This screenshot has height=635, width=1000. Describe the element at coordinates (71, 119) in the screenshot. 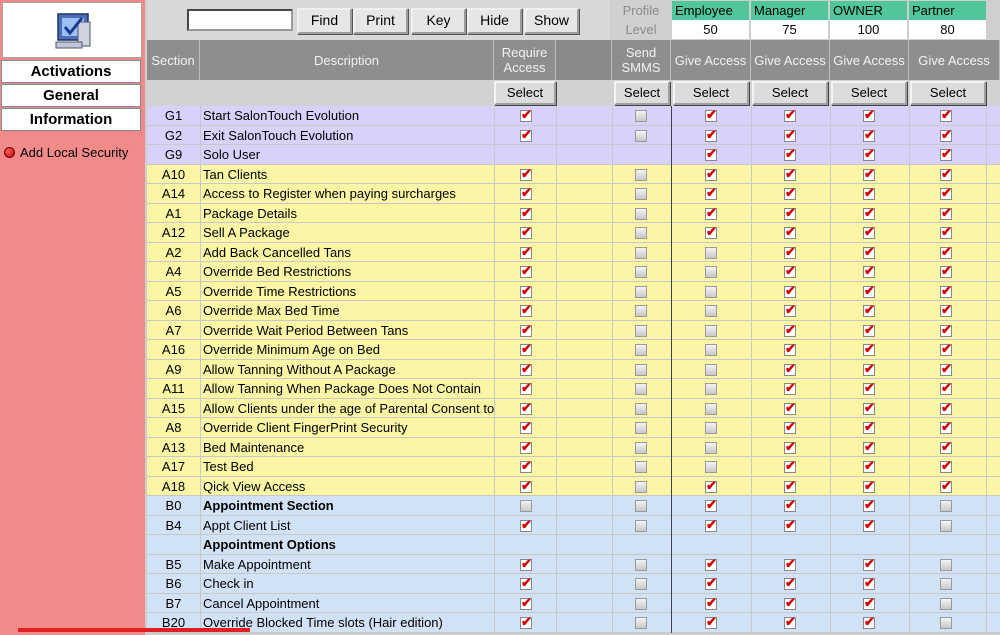

I see `tab-information: Information` at that location.